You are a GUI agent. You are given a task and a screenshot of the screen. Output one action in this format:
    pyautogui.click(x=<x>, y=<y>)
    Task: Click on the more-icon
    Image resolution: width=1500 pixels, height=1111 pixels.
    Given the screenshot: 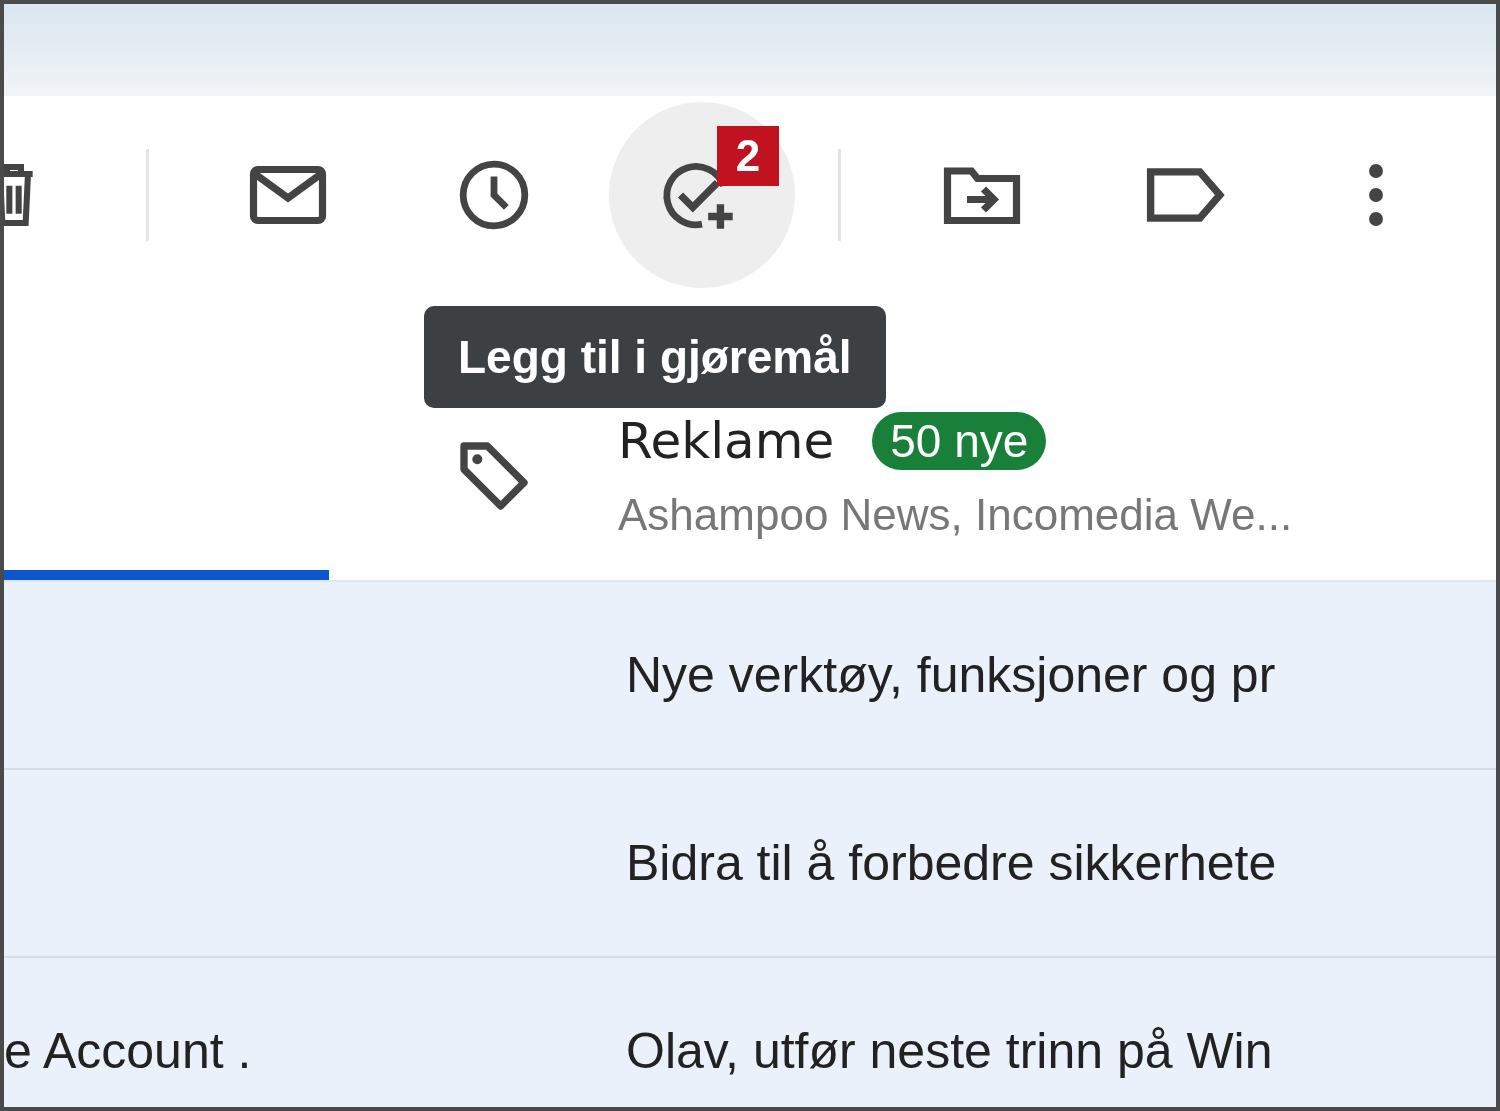 What is the action you would take?
    pyautogui.click(x=1376, y=195)
    